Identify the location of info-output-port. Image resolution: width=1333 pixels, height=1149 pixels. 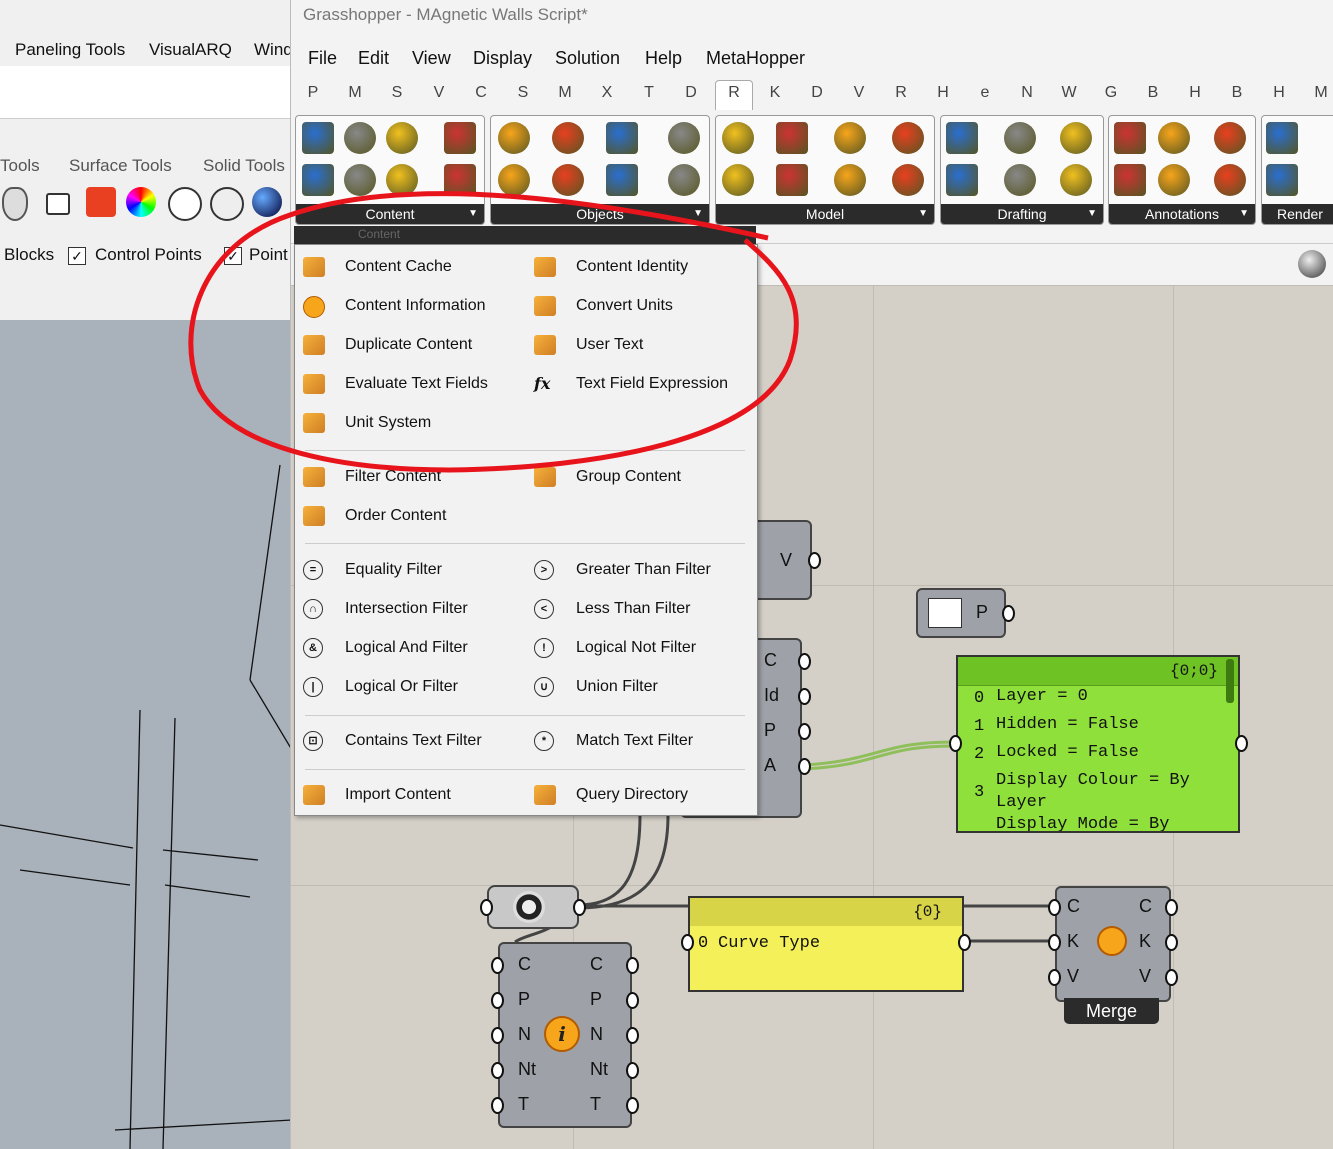
(632, 1070).